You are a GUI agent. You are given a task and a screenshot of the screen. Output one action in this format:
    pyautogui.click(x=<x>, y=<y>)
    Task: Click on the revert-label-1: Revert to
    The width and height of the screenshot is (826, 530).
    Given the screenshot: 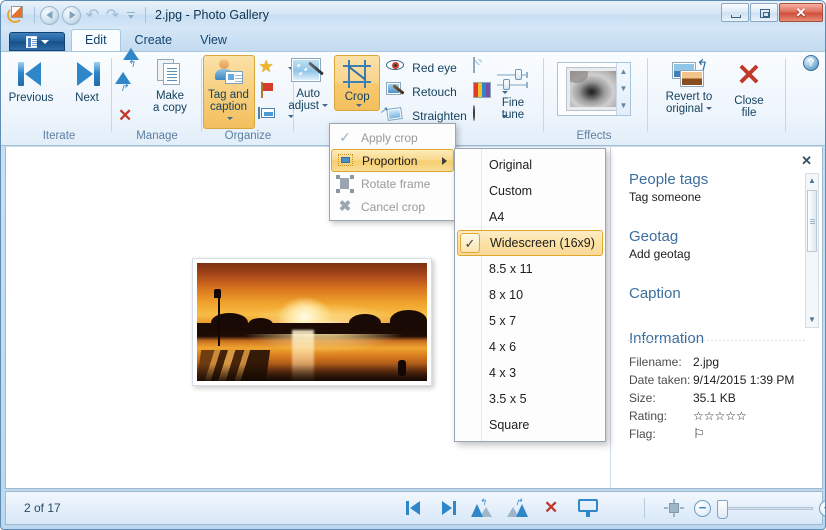 What is the action you would take?
    pyautogui.click(x=689, y=97)
    